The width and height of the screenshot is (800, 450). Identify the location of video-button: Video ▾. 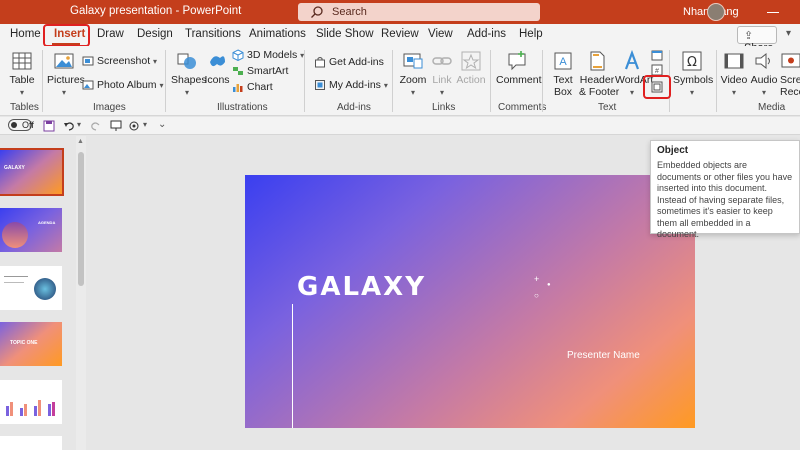
(734, 74).